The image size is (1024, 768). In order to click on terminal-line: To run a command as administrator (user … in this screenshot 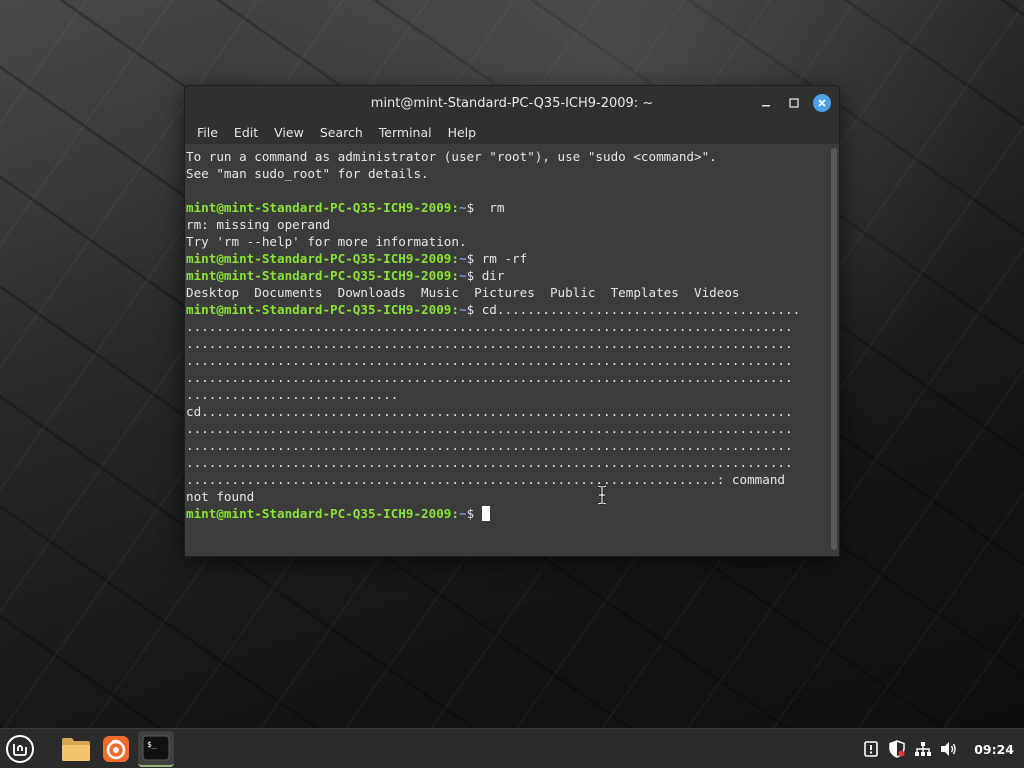, I will do `click(451, 156)`.